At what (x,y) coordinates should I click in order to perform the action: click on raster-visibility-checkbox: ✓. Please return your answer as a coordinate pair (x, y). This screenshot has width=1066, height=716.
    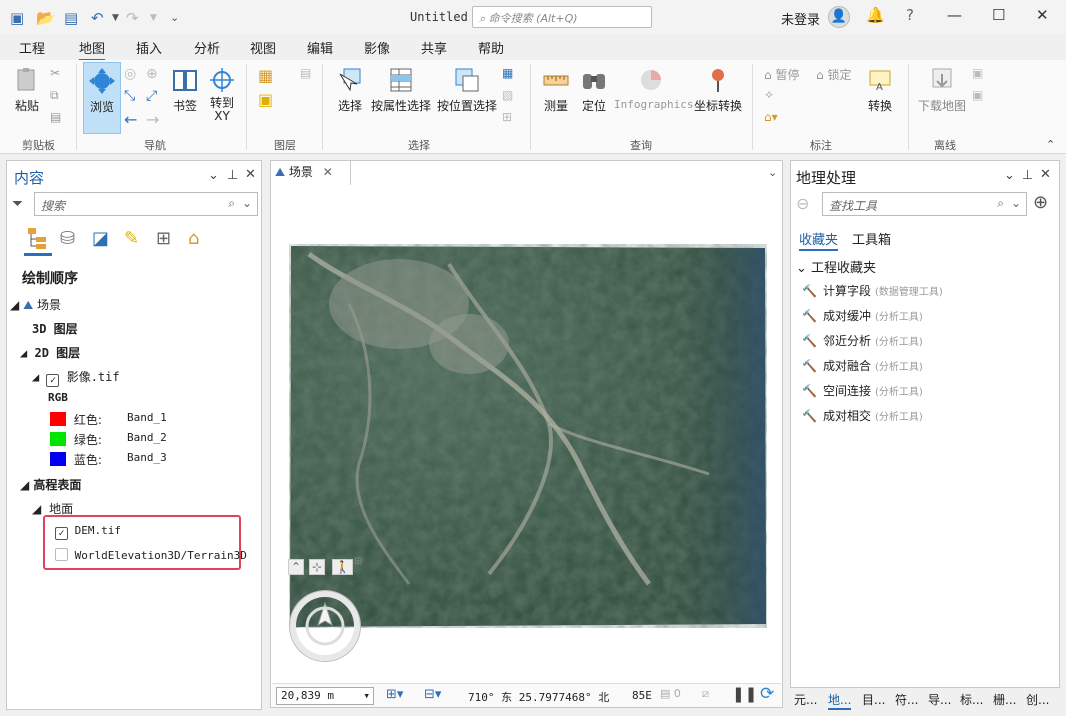
    Looking at the image, I should click on (53, 380).